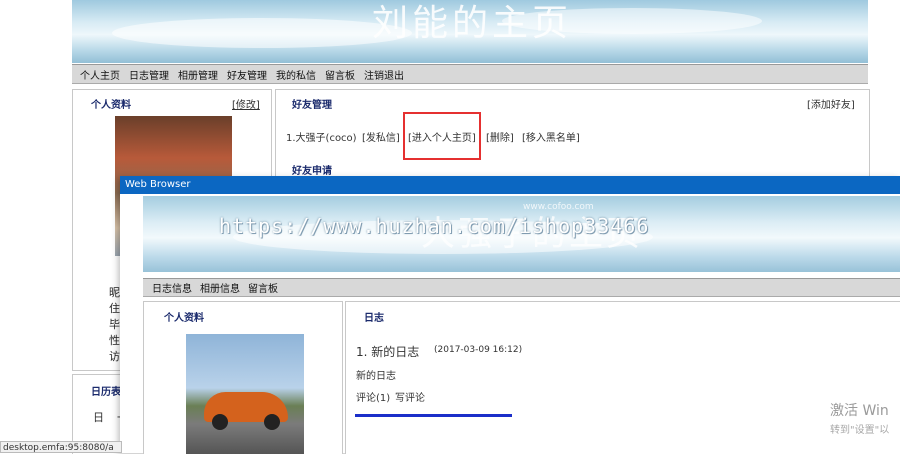 Image resolution: width=900 pixels, height=454 pixels. Describe the element at coordinates (312, 171) in the screenshot. I see `friend-requests-title: 好友申请` at that location.